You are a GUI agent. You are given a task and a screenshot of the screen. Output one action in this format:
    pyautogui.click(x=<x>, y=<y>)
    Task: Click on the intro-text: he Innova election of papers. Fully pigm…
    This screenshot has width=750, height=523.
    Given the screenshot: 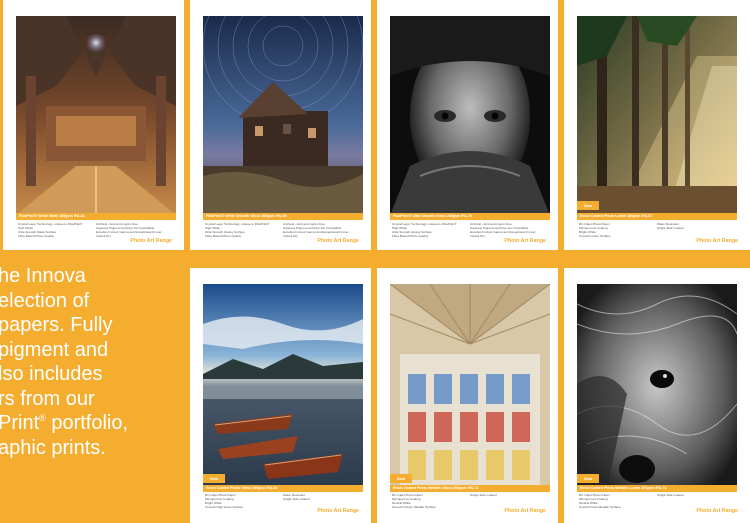 What is the action you would take?
    pyautogui.click(x=94, y=362)
    